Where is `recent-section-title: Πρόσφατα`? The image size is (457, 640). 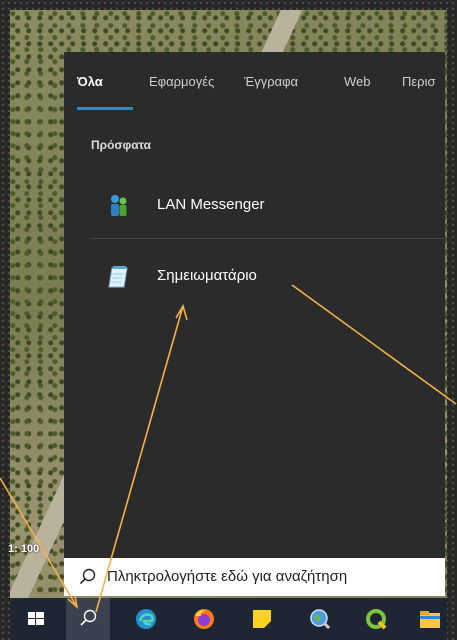
recent-section-title: Πρόσφατα is located at coordinates (121, 145).